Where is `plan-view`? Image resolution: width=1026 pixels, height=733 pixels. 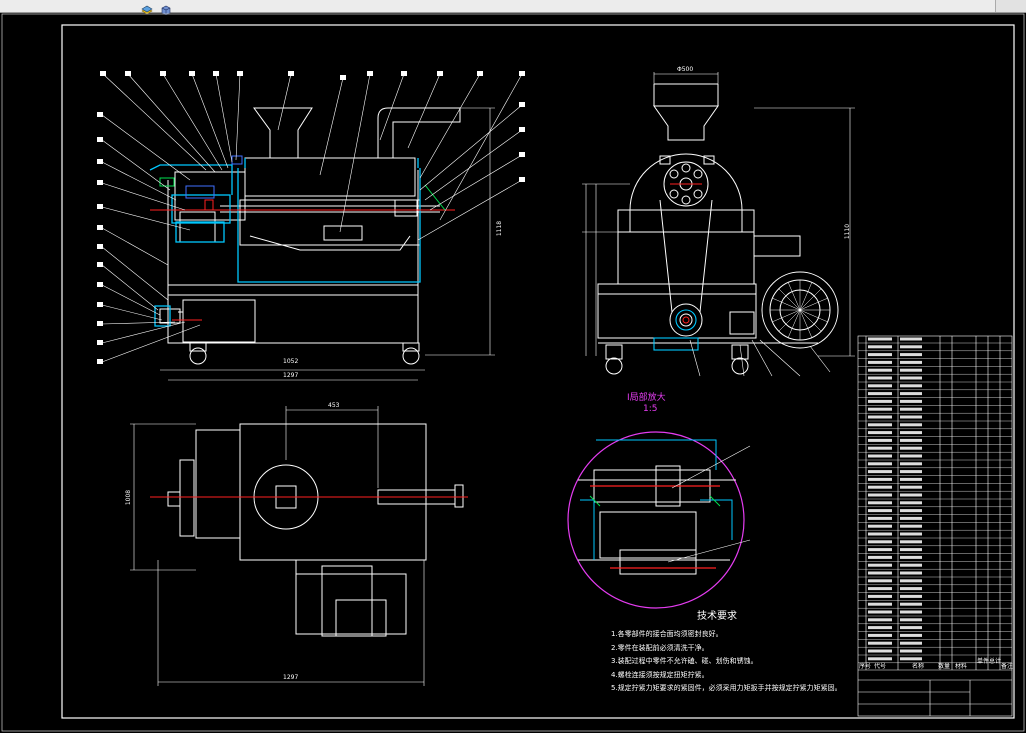
plan-view is located at coordinates (315, 530).